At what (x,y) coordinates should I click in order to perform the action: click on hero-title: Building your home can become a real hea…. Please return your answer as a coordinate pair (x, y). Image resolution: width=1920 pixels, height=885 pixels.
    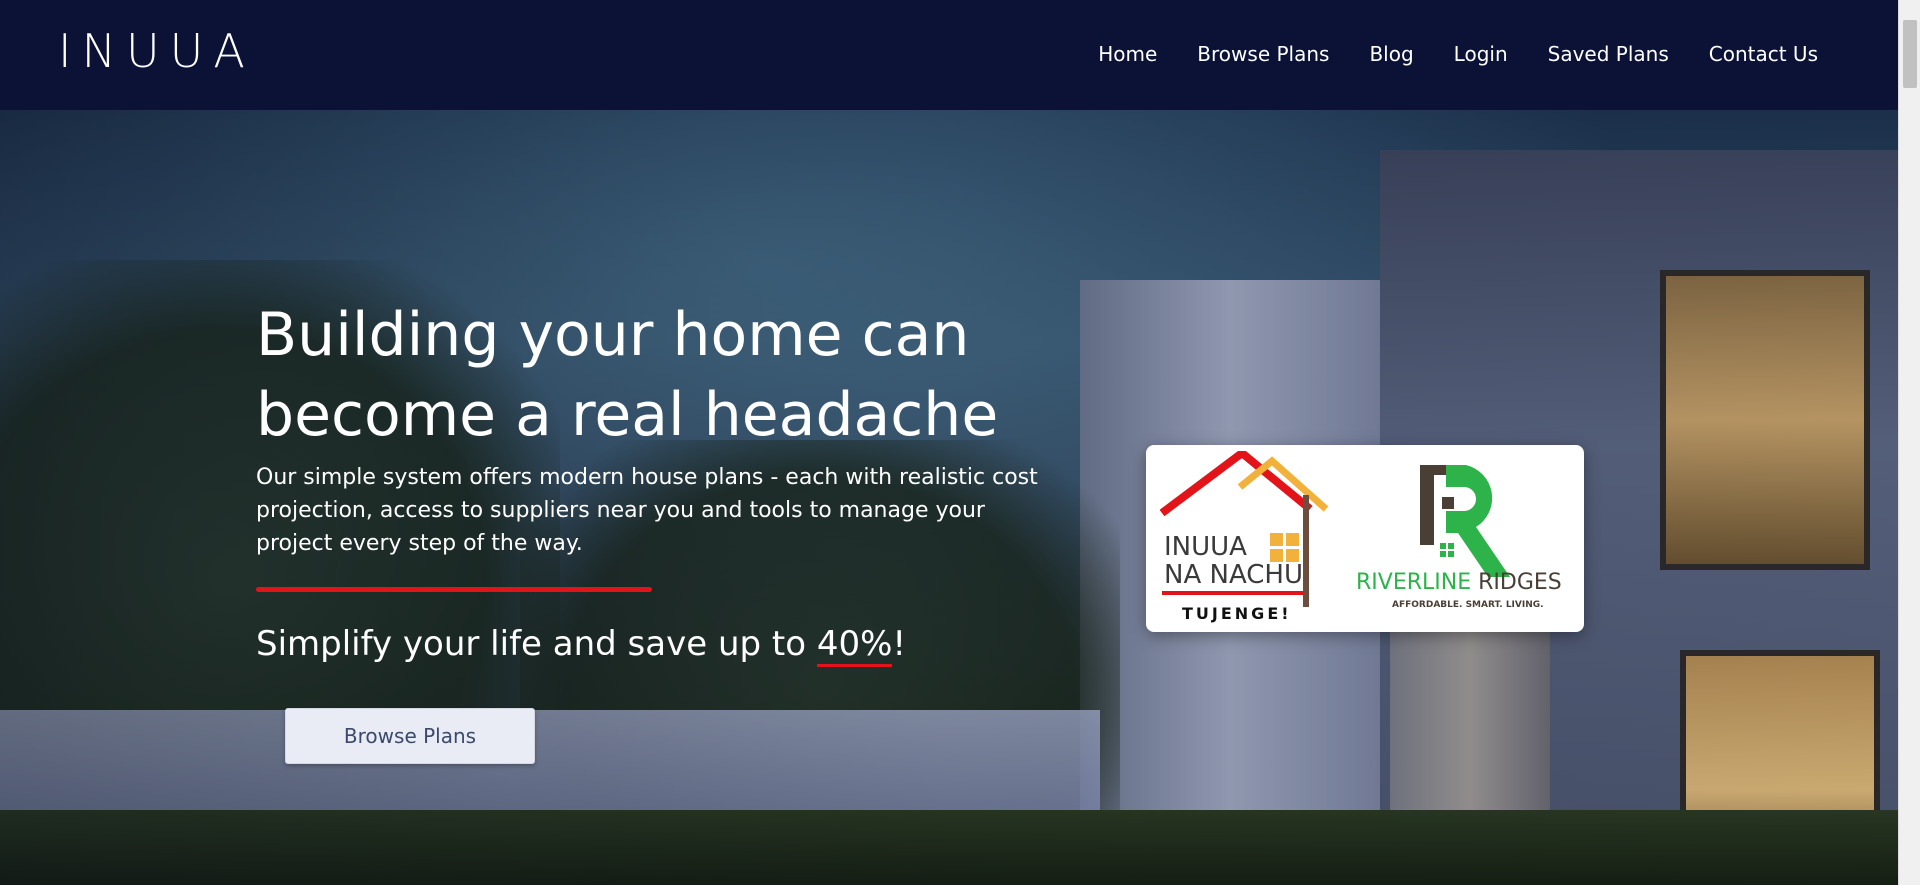
    Looking at the image, I should click on (627, 375).